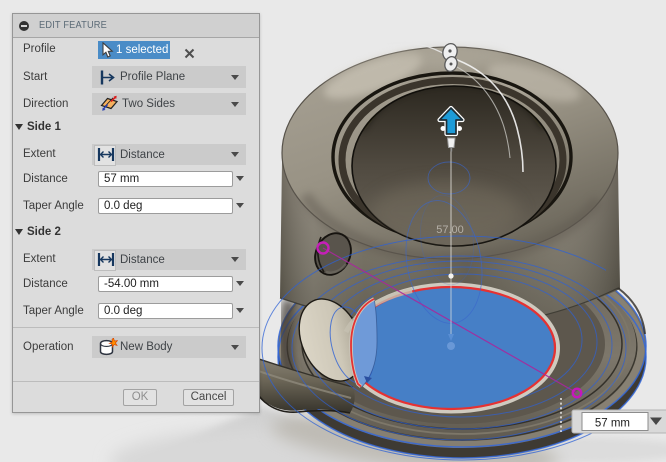 This screenshot has height=462, width=666. Describe the element at coordinates (612, 424) in the screenshot. I see `svg-text: 57 mm` at that location.